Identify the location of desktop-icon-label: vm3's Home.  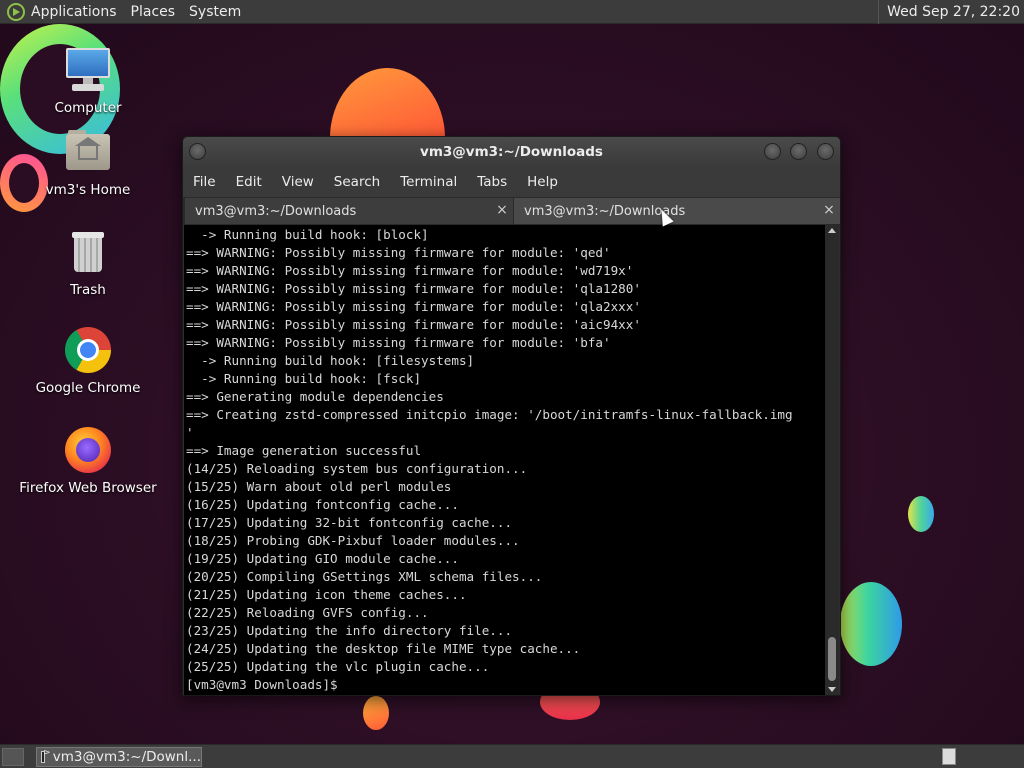
(88, 190).